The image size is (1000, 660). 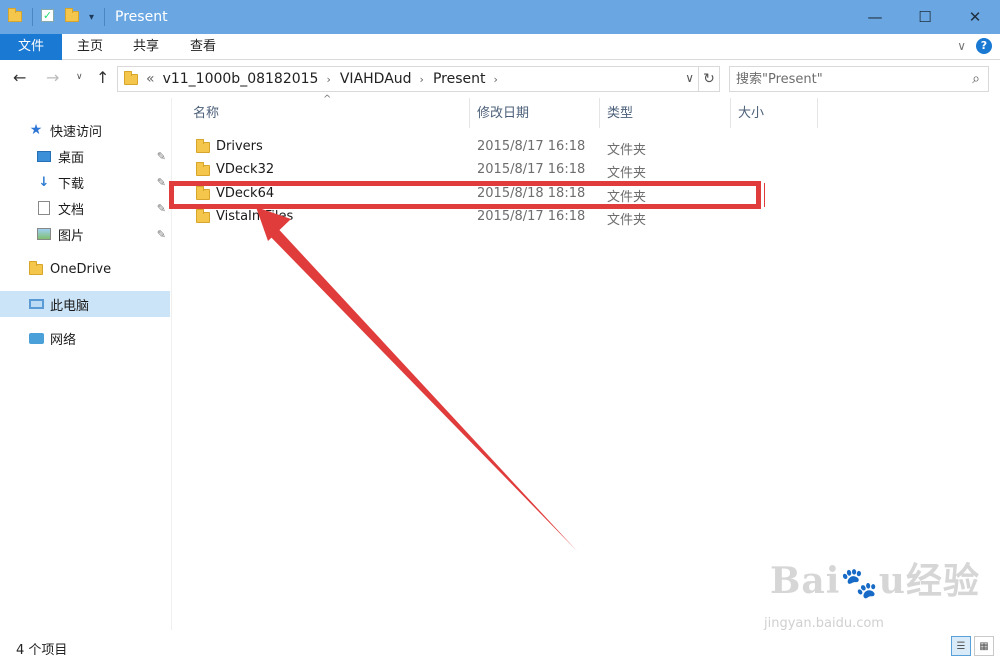 I want to click on sidebar-item-label: 下载, so click(x=71, y=184).